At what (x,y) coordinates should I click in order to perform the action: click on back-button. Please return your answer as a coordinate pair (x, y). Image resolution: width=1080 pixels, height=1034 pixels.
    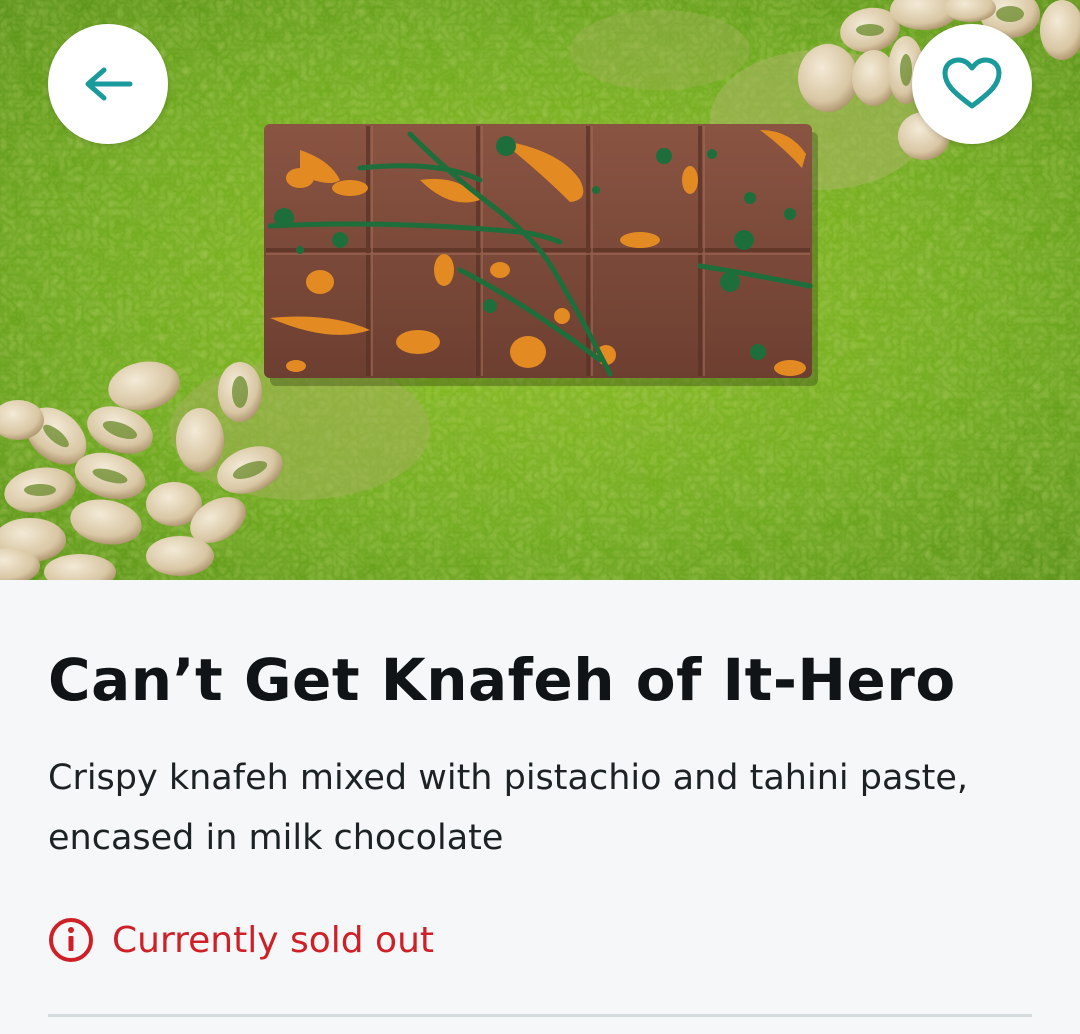
    Looking at the image, I should click on (108, 84).